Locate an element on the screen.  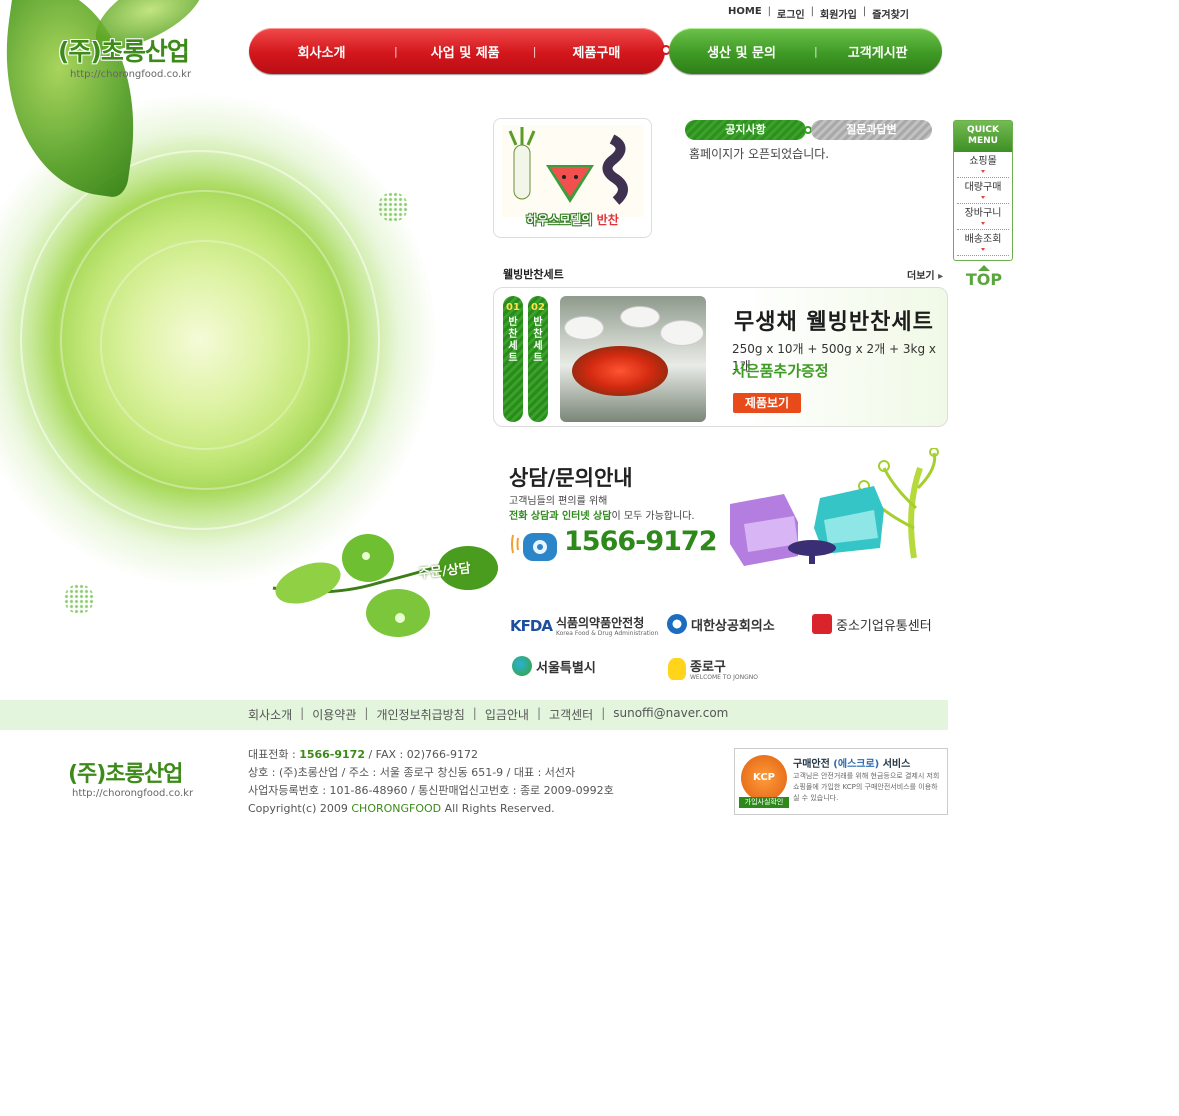
footer-line-phone: 대표전화 : 1566-9172 / FAX : 02)766-9172 is located at coordinates (363, 754).